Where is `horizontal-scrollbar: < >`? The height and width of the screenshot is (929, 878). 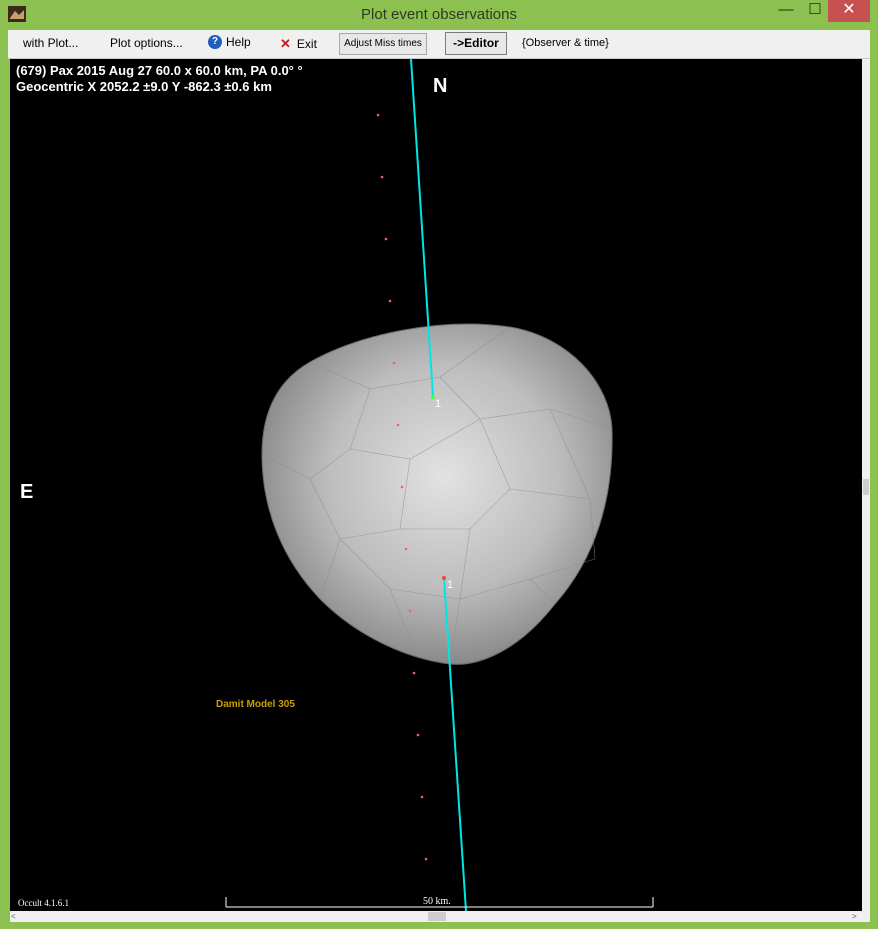
horizontal-scrollbar: < > is located at coordinates (440, 916).